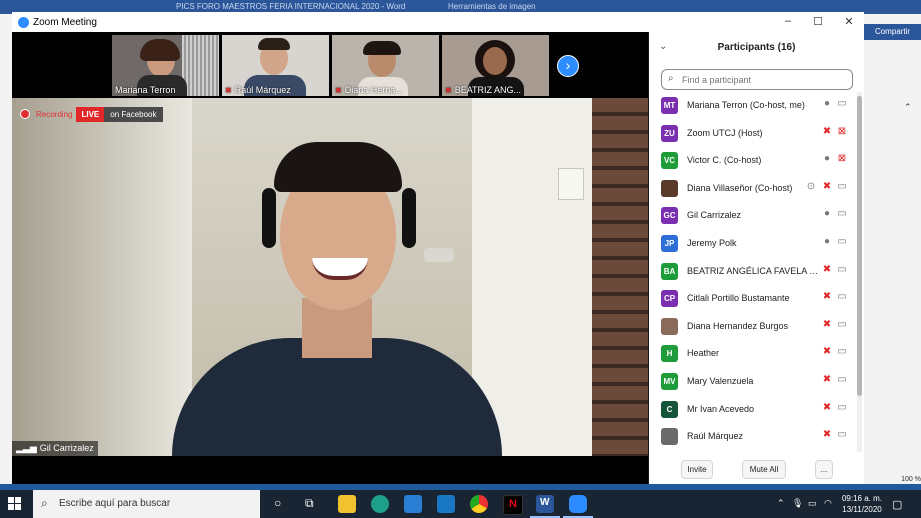  Describe the element at coordinates (54, 114) in the screenshot. I see `recording-label: Recording` at that location.